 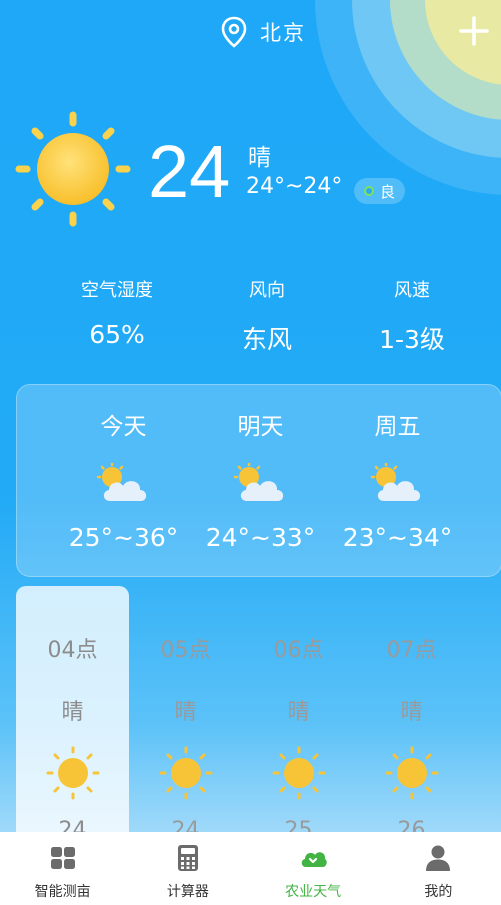 I want to click on tab-label: 计算器, so click(x=187, y=892).